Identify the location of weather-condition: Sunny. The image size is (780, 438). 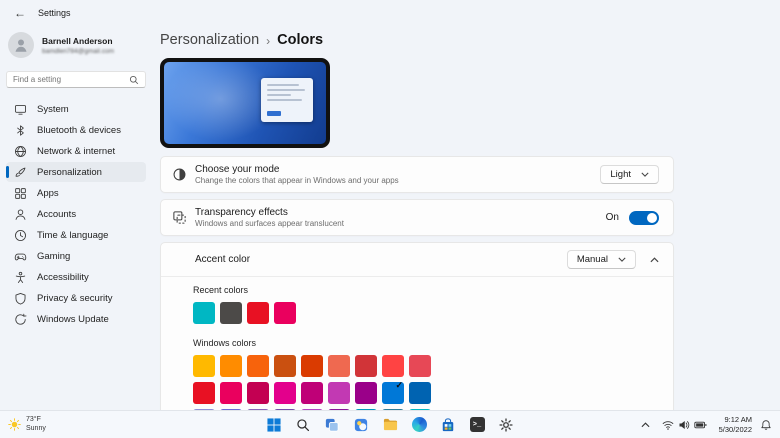
(36, 428).